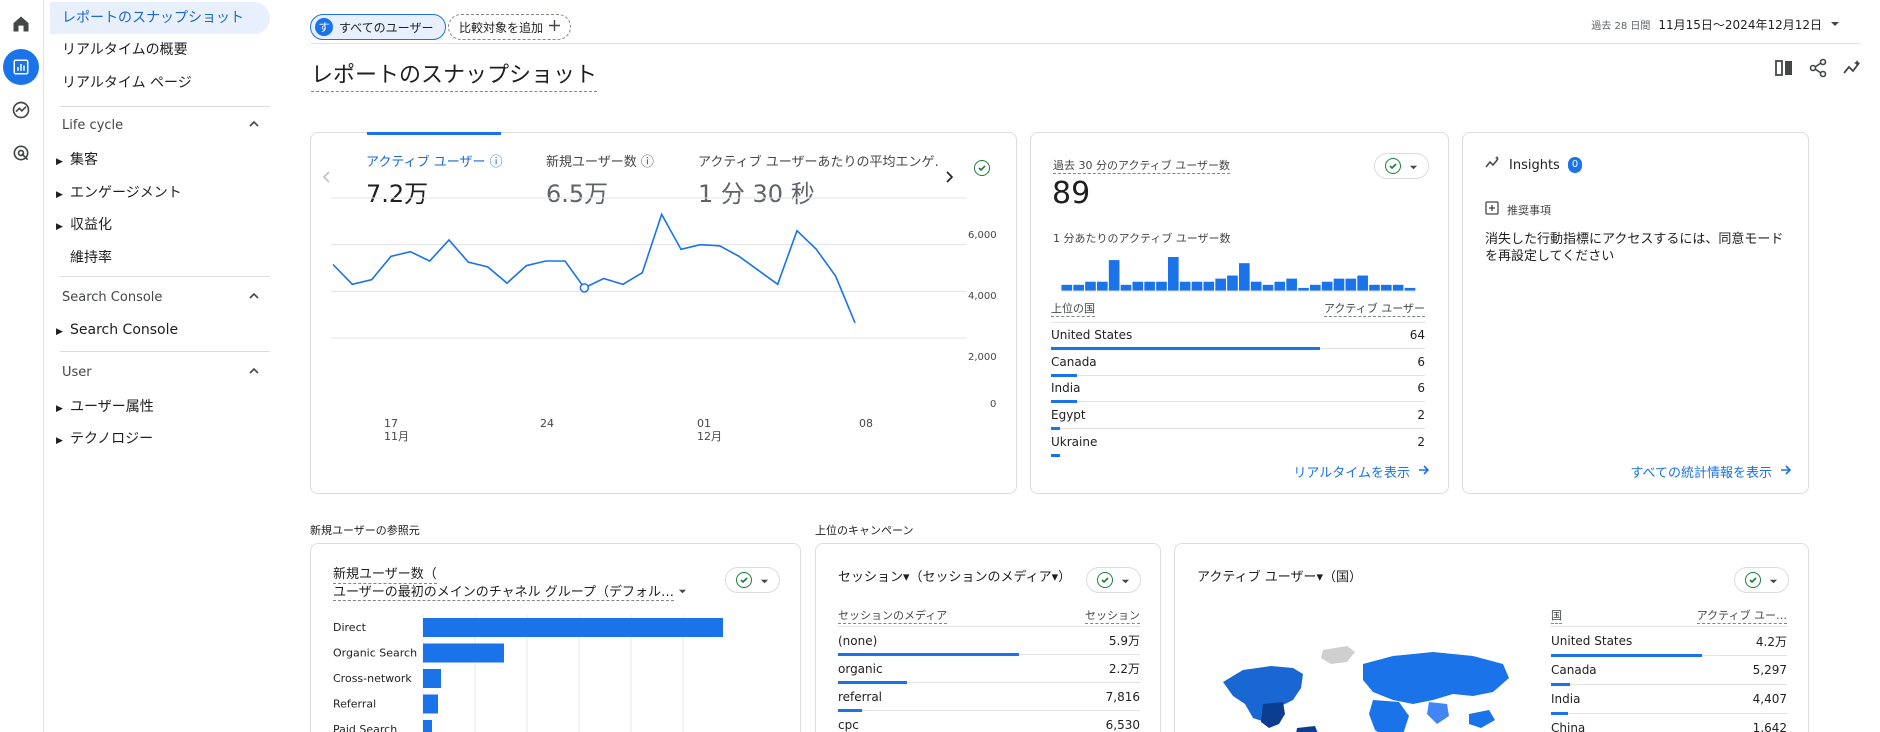  What do you see at coordinates (1401, 166) in the screenshot?
I see `realtime-status-toggle` at bounding box center [1401, 166].